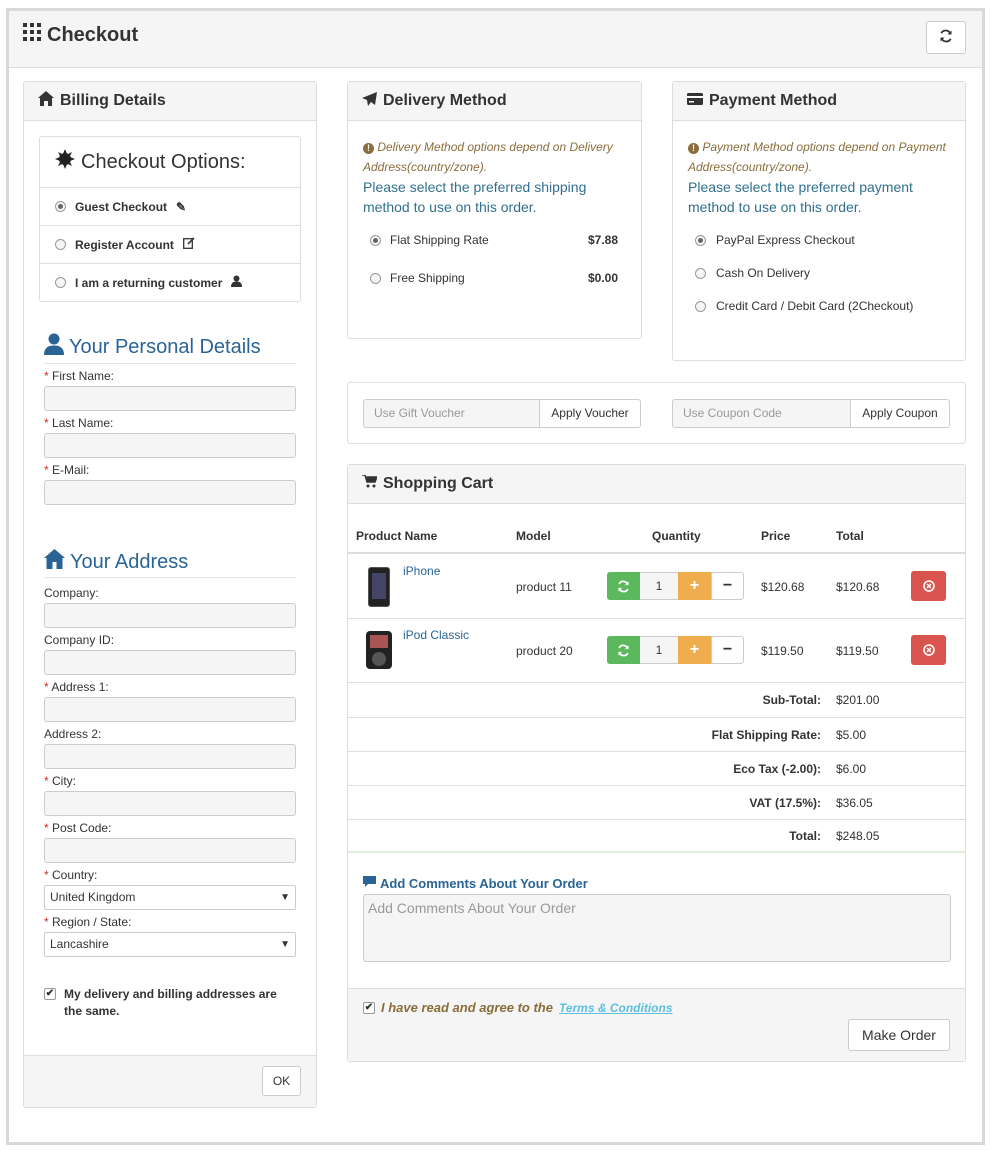 The image size is (991, 1150). Describe the element at coordinates (451, 413) in the screenshot. I see `voucher-input: Use Gift Voucher` at that location.